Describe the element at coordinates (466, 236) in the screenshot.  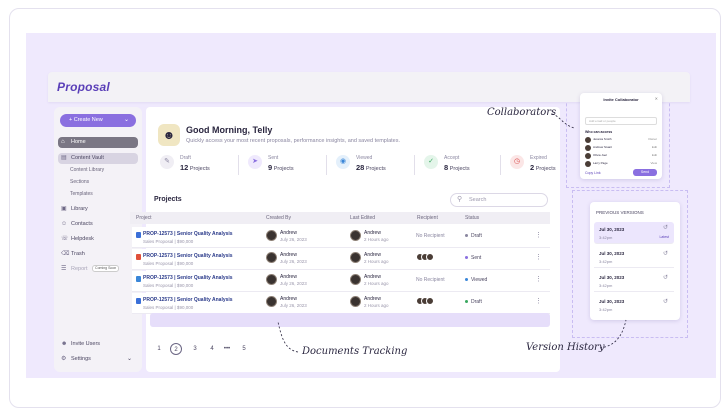
I see `status-dot` at that location.